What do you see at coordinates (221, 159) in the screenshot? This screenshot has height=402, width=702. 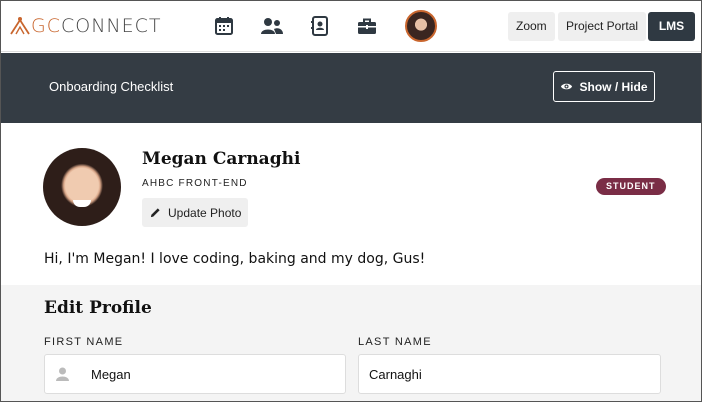 I see `profile-name: Megan Carnaghi` at bounding box center [221, 159].